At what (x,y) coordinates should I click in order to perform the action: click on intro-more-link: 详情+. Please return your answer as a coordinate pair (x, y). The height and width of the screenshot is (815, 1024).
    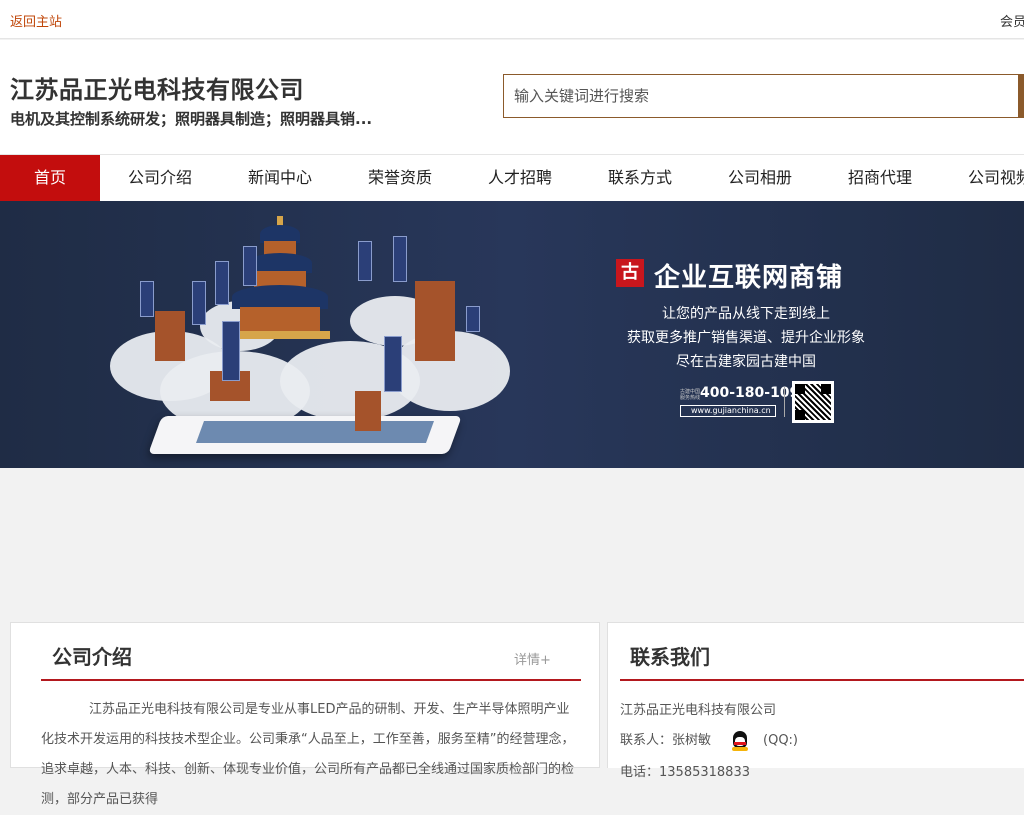
    Looking at the image, I should click on (532, 658).